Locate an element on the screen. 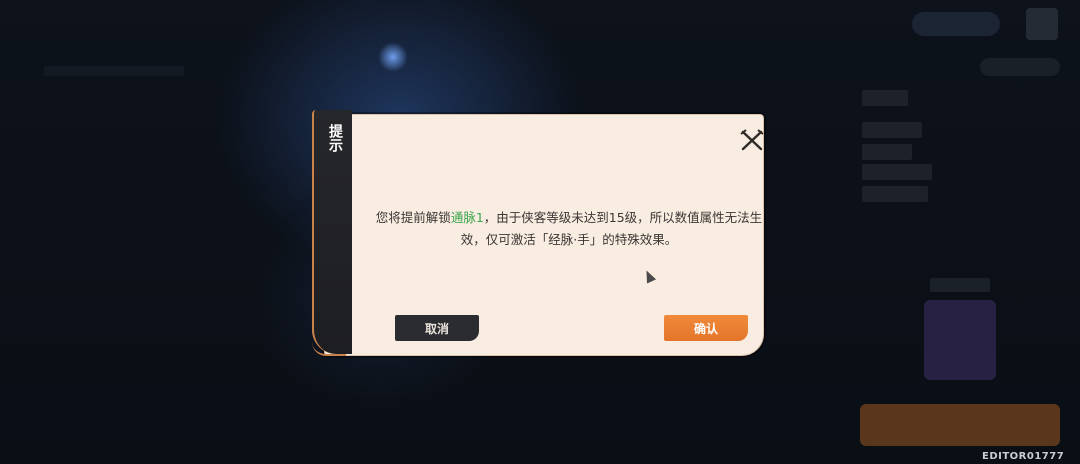 This screenshot has height=464, width=1080. crossed-swords-close-icon is located at coordinates (752, 140).